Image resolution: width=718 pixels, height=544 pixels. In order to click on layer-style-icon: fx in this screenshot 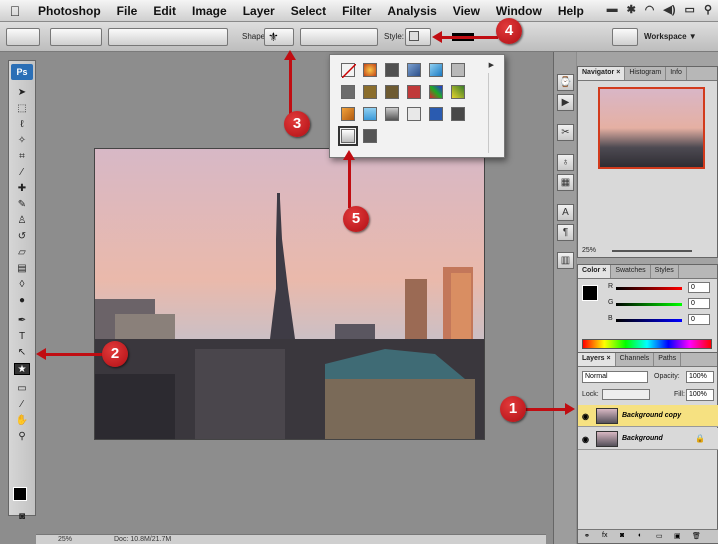, I will do `click(604, 535)`.